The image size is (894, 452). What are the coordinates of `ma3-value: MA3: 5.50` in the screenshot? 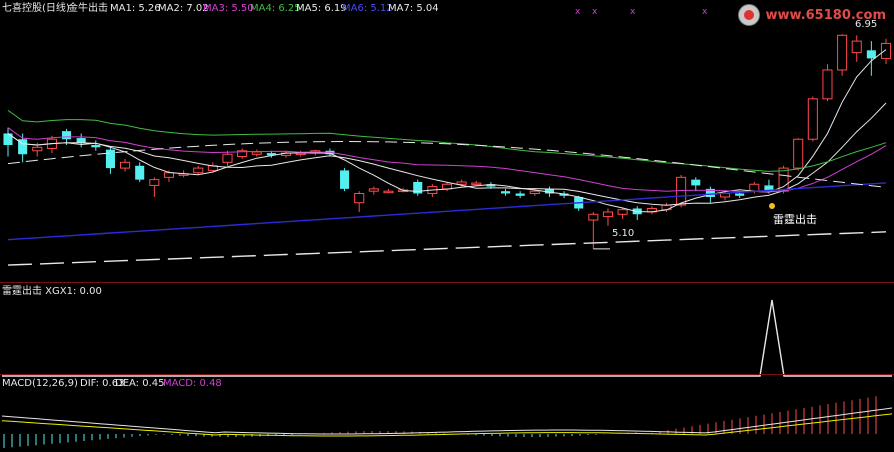 It's located at (228, 8).